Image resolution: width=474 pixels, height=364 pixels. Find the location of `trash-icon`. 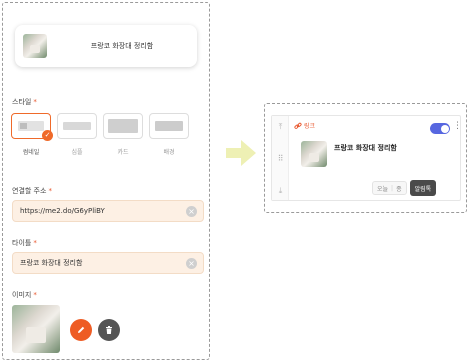

trash-icon is located at coordinates (109, 330).